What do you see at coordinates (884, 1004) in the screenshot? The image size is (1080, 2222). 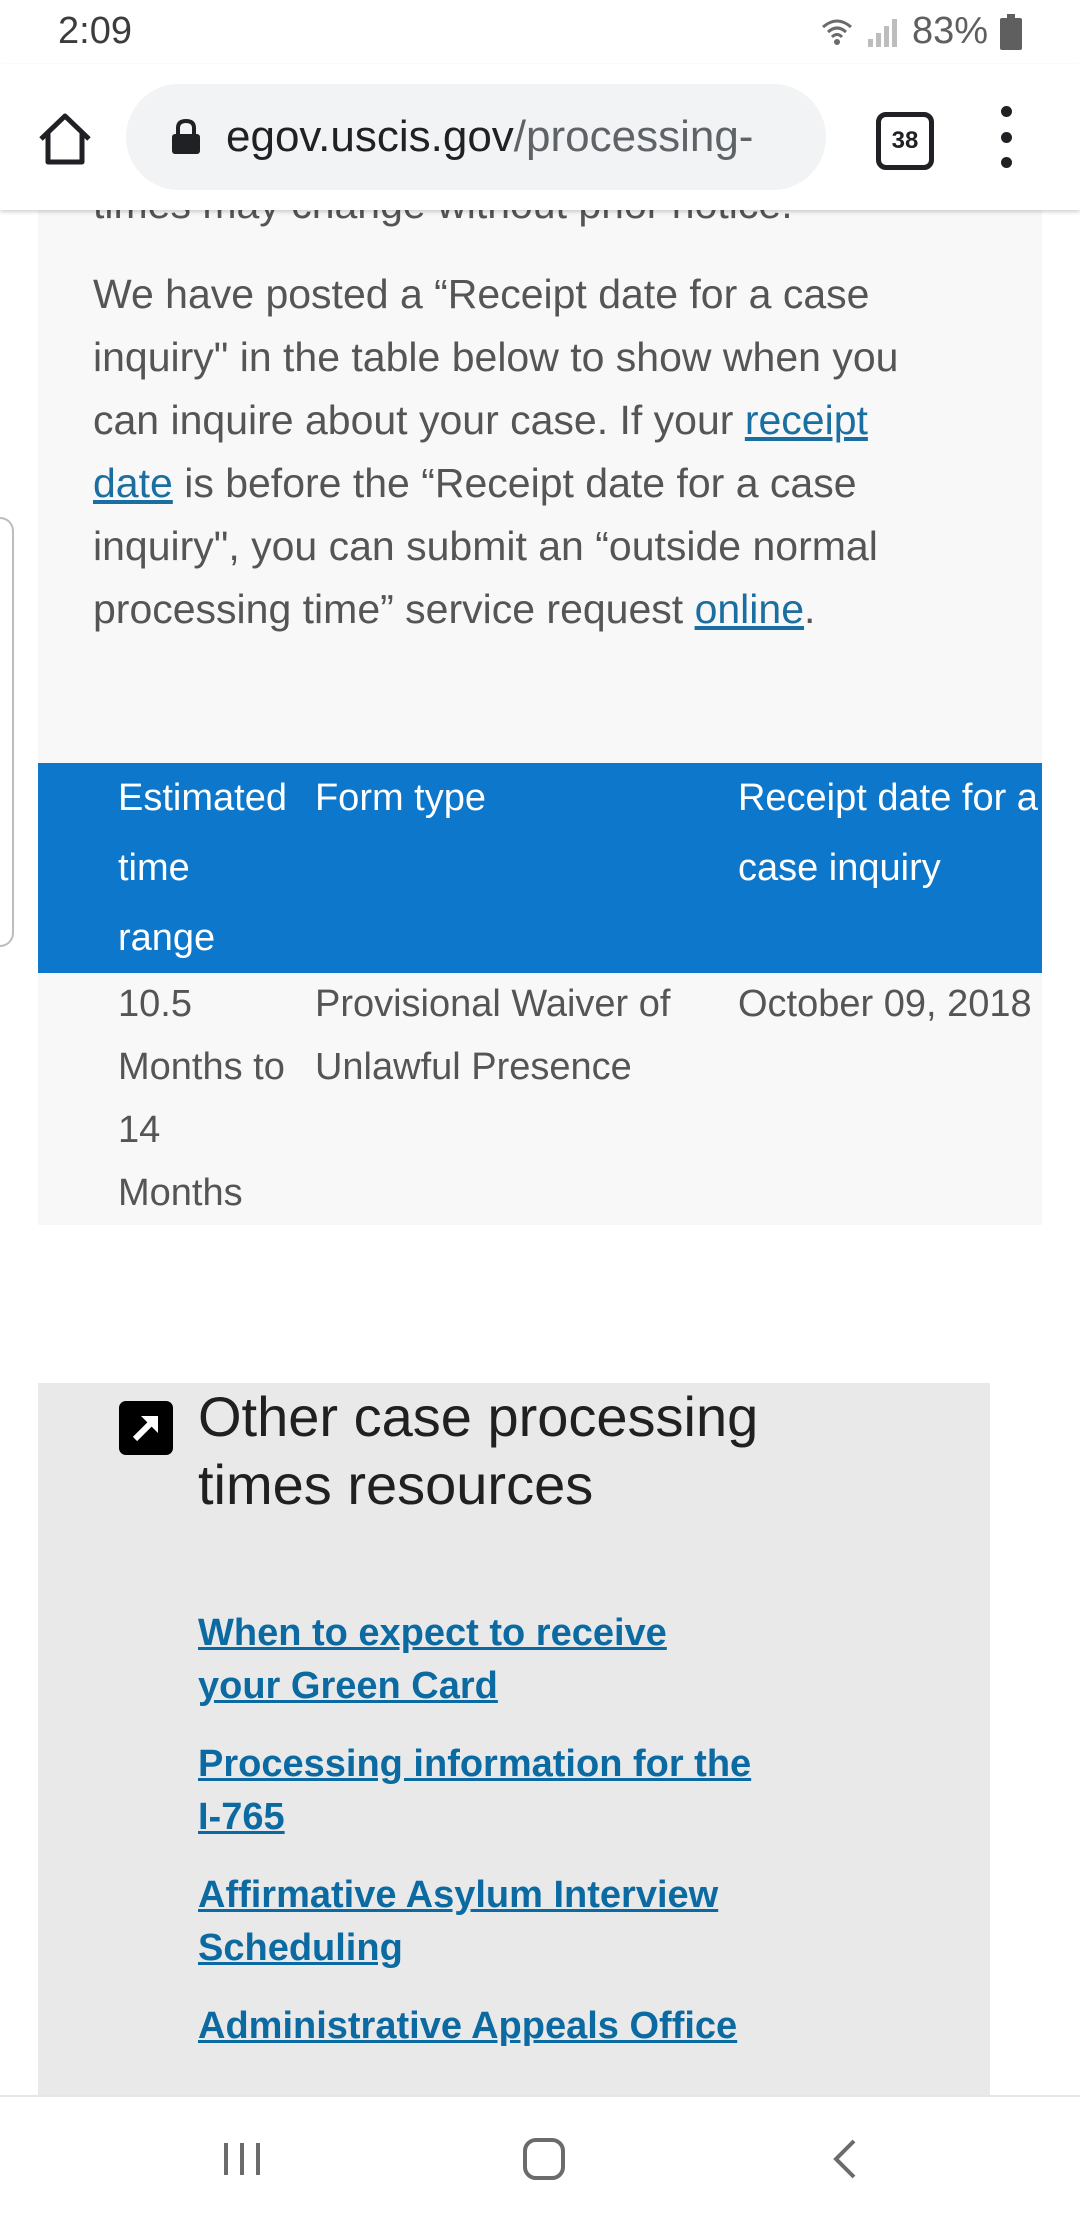 I see `cell-receipt-date: October 09, 2018` at bounding box center [884, 1004].